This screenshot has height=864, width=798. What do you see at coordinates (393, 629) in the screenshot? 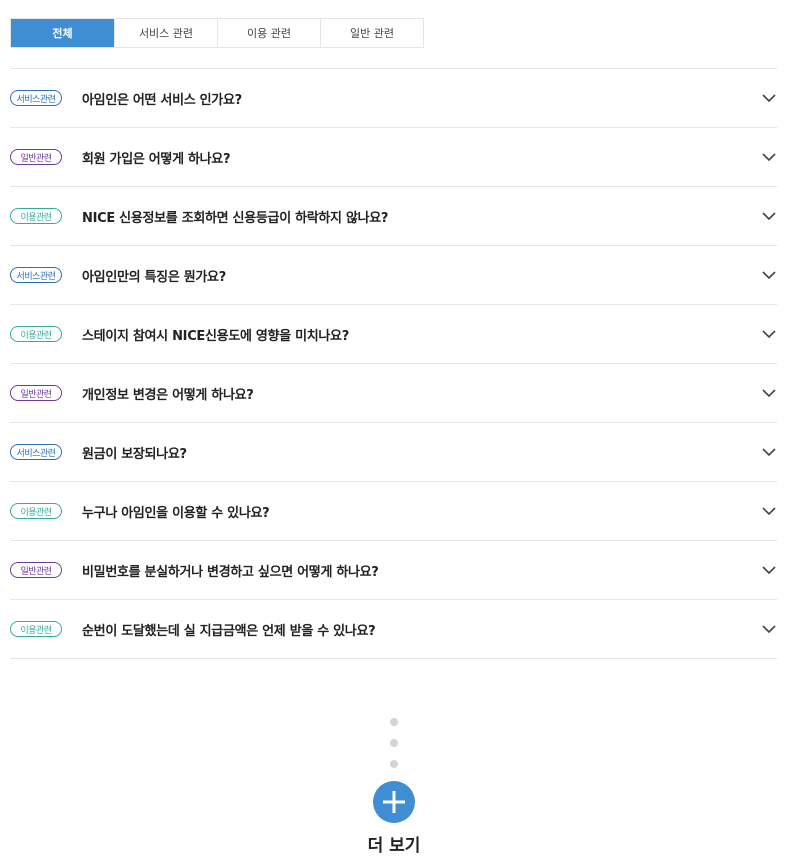
I see `faq-item: 이용관련 순번이 도달했는데 실 지급금액은 언제 받을 수 있나요?` at bounding box center [393, 629].